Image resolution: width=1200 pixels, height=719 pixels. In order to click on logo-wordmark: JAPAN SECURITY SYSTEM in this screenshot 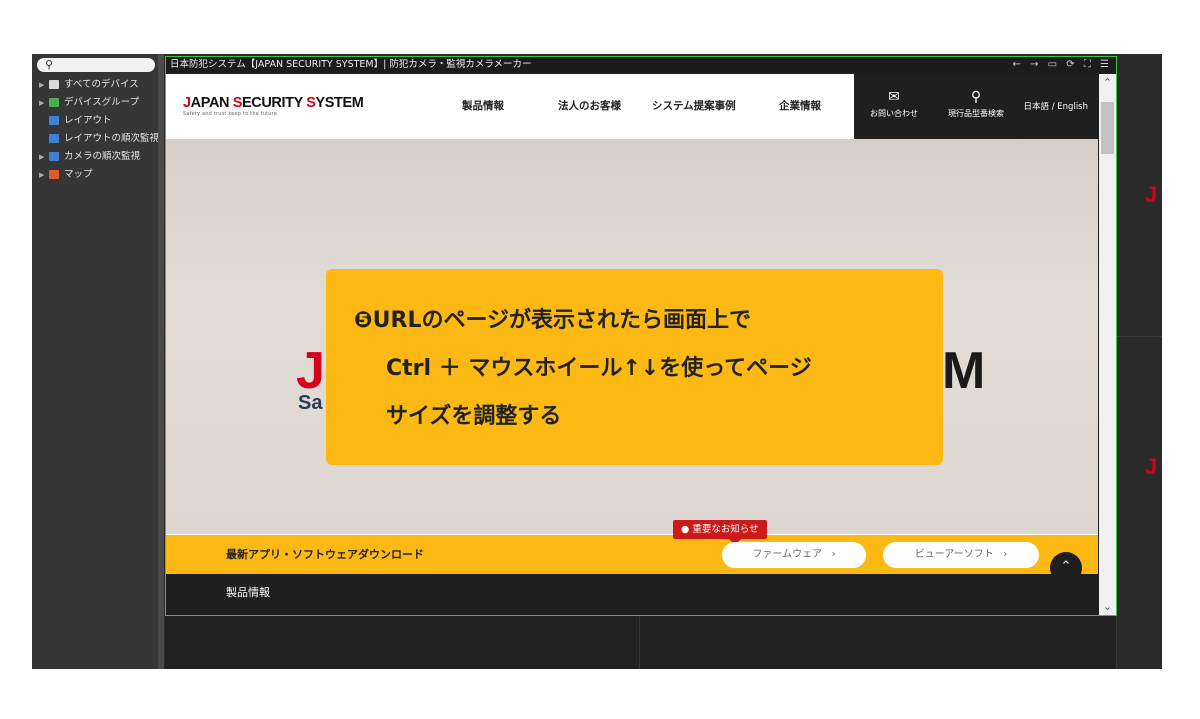, I will do `click(273, 103)`.